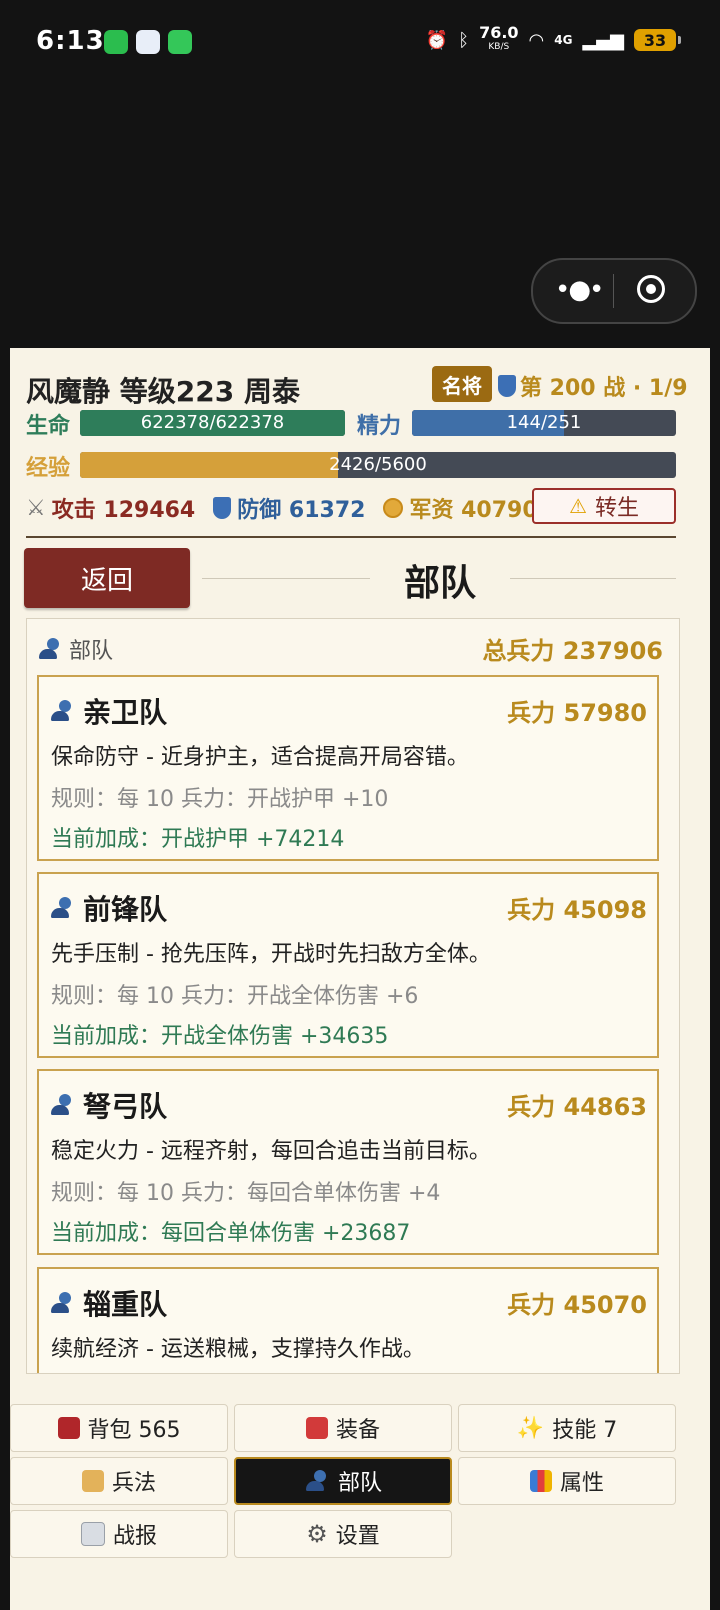  Describe the element at coordinates (198, 839) in the screenshot. I see `troop-bonus: 当前加成：开战护甲 +74214` at that location.